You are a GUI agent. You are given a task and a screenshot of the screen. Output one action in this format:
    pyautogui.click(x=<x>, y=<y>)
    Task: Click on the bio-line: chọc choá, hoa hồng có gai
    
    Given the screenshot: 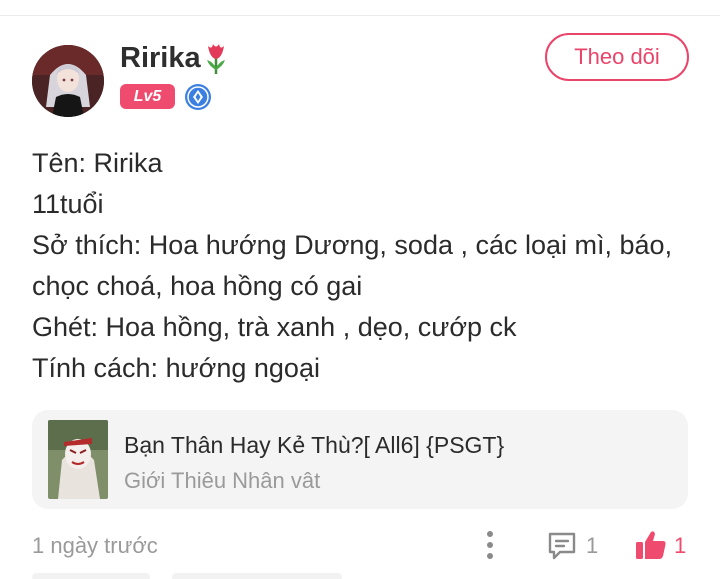 What is the action you would take?
    pyautogui.click(x=197, y=286)
    